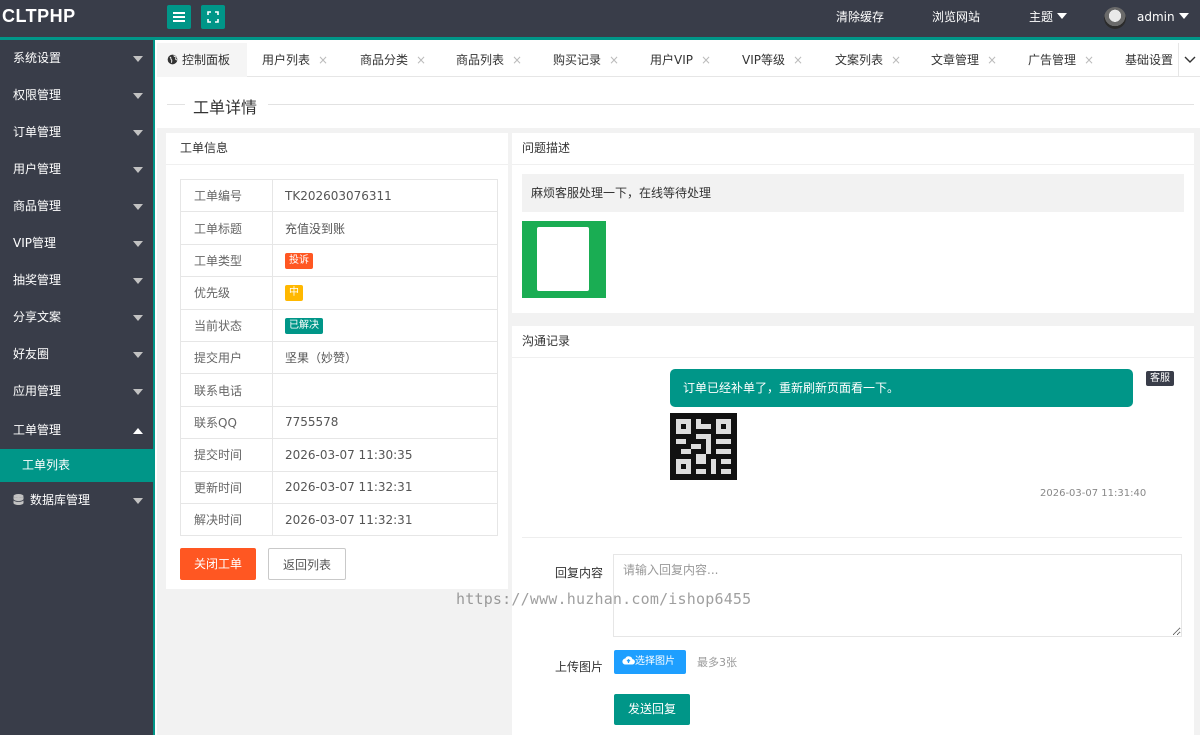  What do you see at coordinates (853, 223) in the screenshot?
I see `problem-panel: 问题描述` at bounding box center [853, 223].